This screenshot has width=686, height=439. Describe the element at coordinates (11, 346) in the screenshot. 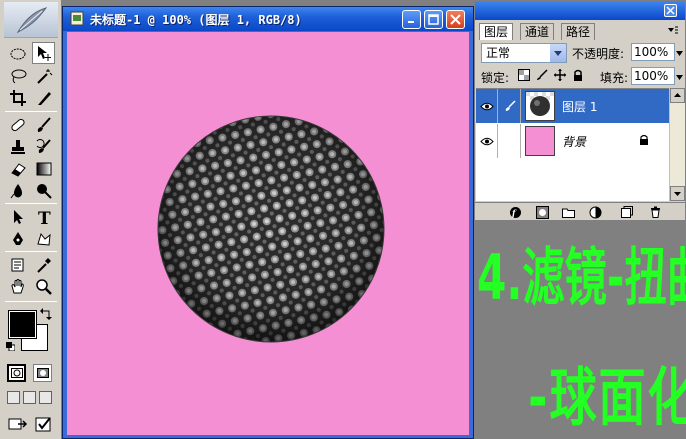

I see `default-colors-icon` at that location.